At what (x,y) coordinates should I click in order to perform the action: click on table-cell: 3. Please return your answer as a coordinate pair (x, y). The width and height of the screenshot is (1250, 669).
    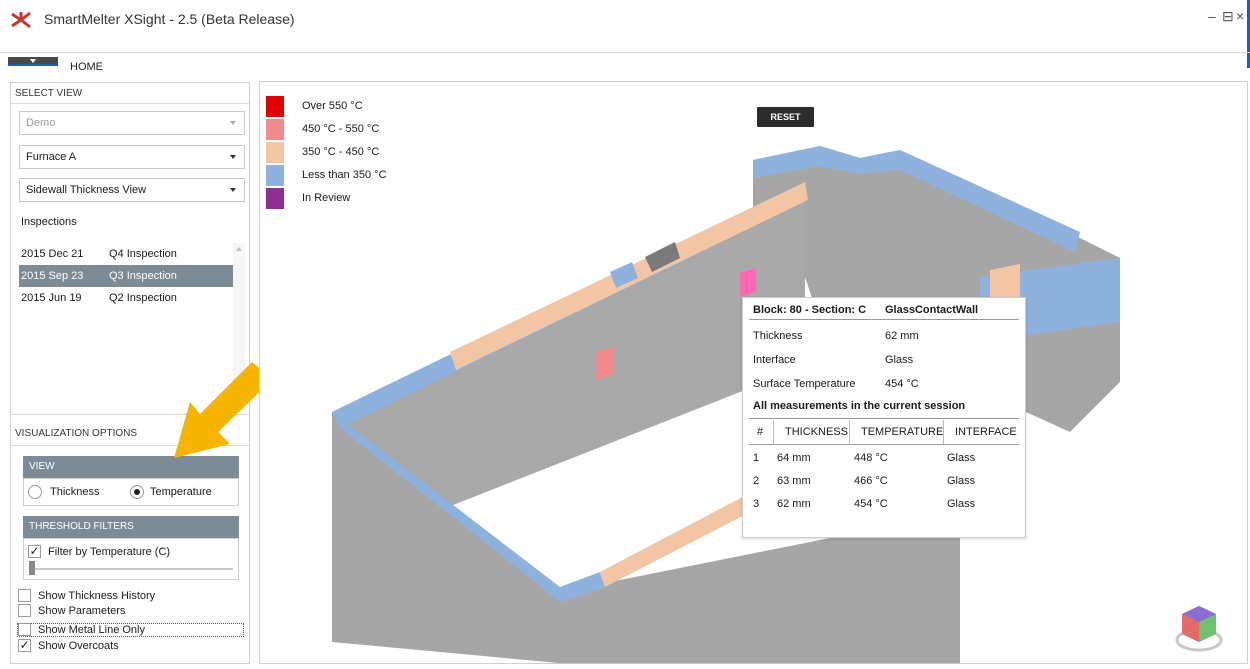
    Looking at the image, I should click on (756, 504).